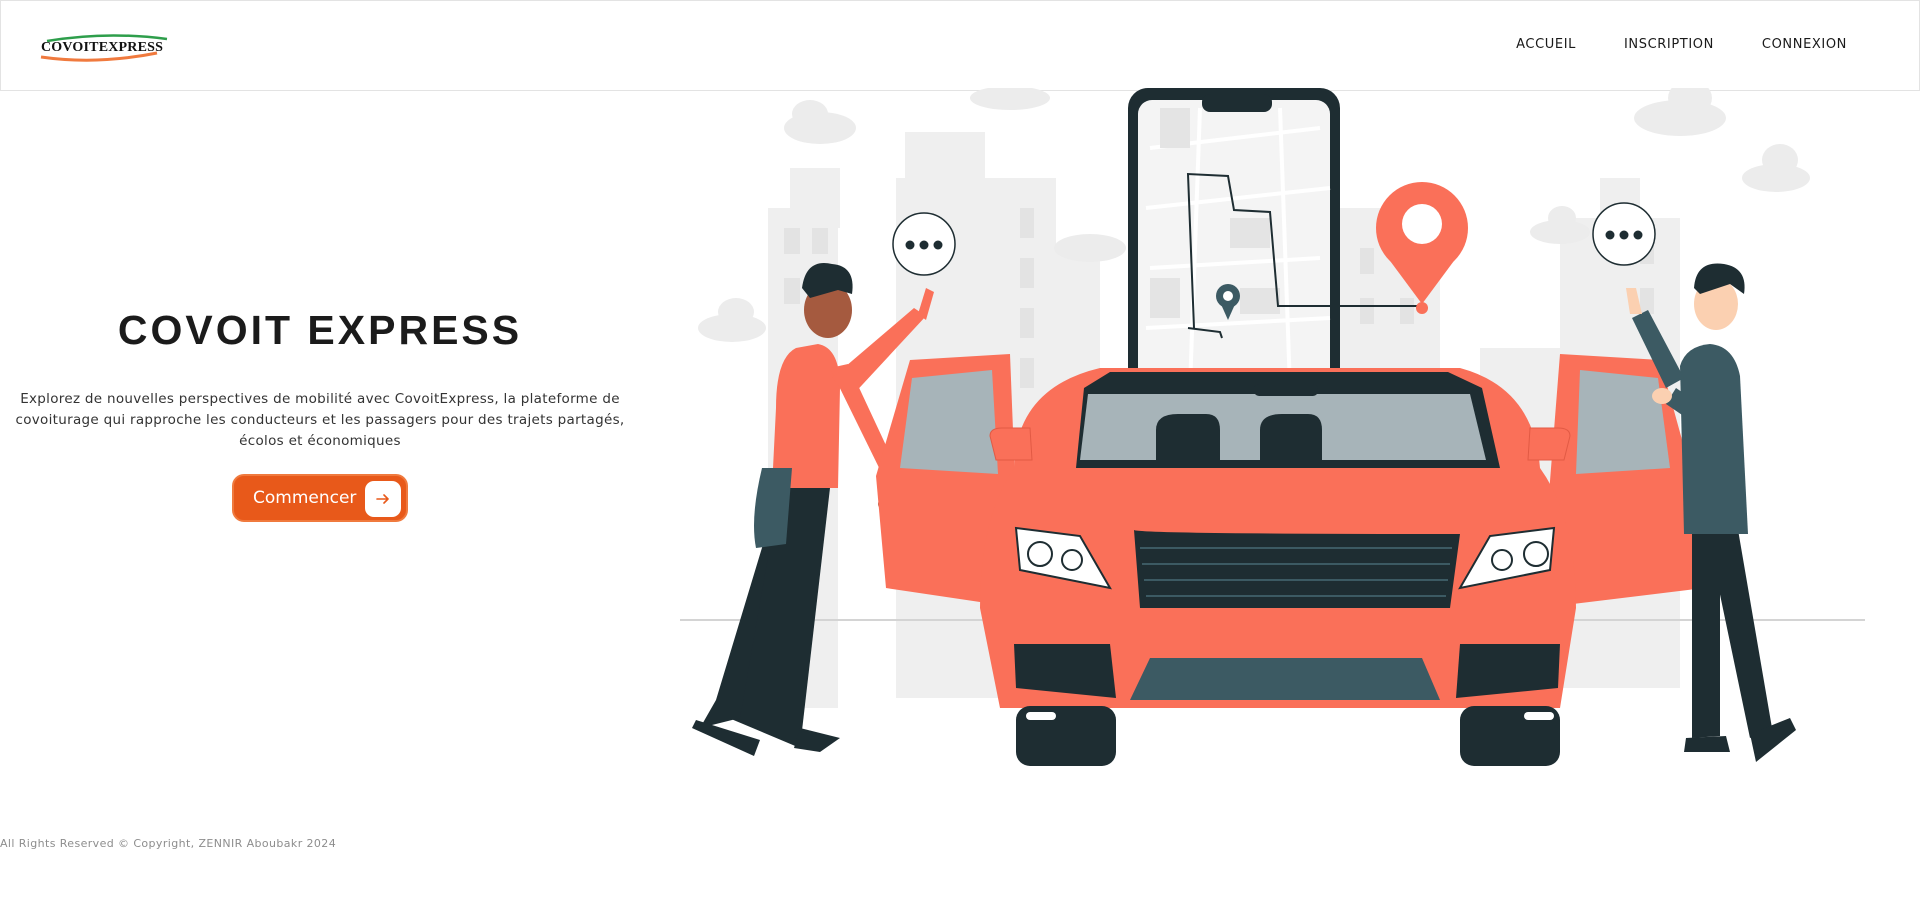 Image resolution: width=1920 pixels, height=917 pixels. Describe the element at coordinates (383, 499) in the screenshot. I see `arrow-right-icon` at that location.